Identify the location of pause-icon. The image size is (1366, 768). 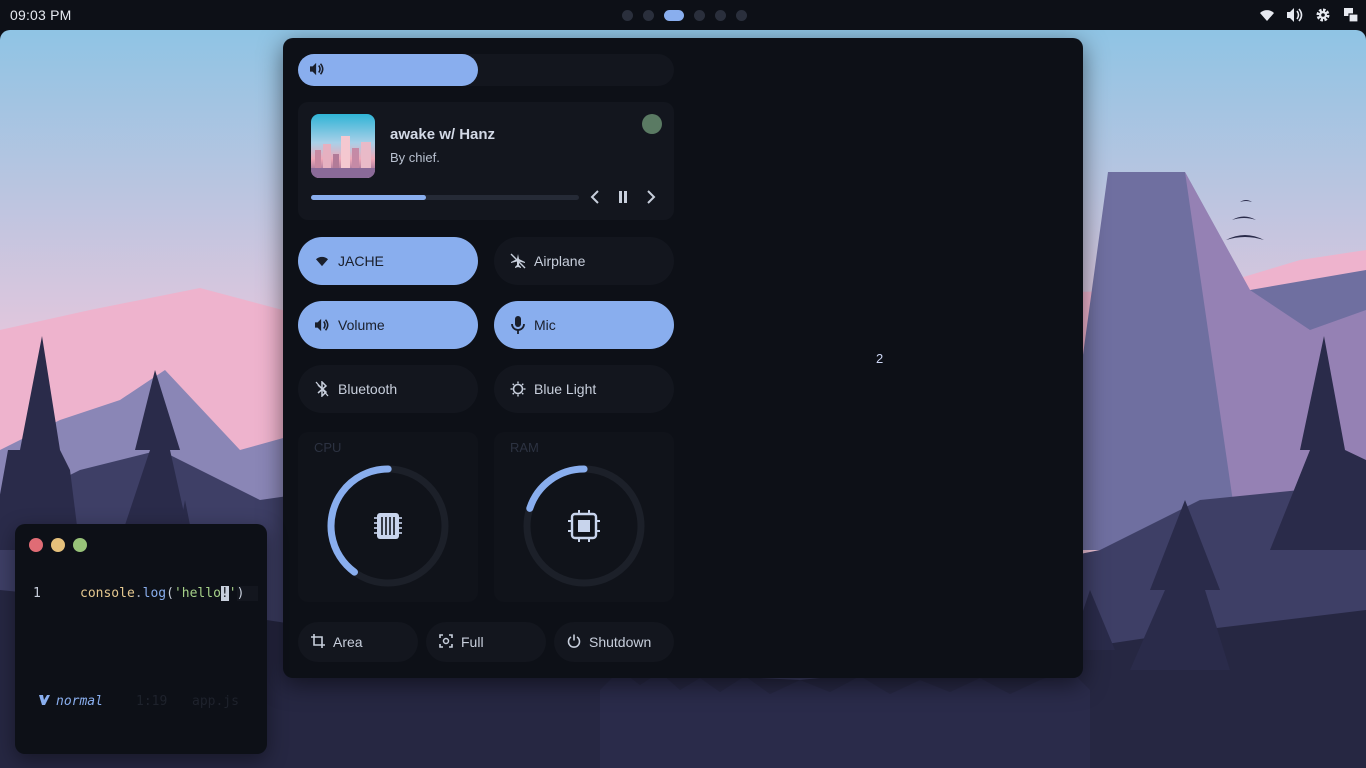
(623, 197).